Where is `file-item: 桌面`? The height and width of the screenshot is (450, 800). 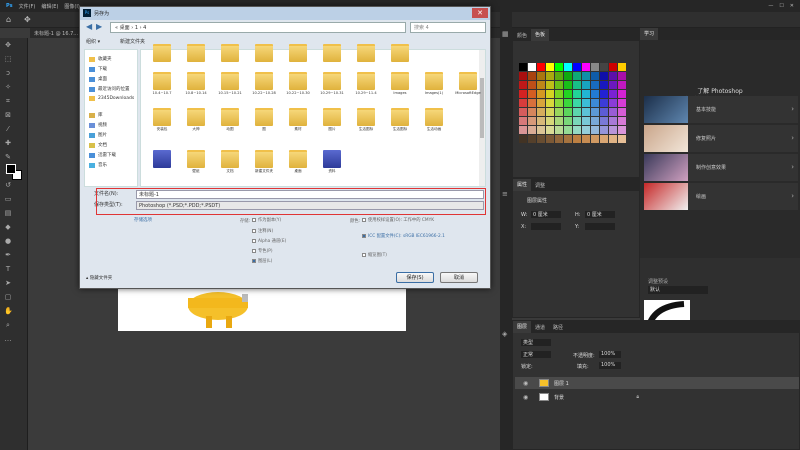
file-item: 桌面 is located at coordinates (298, 169).